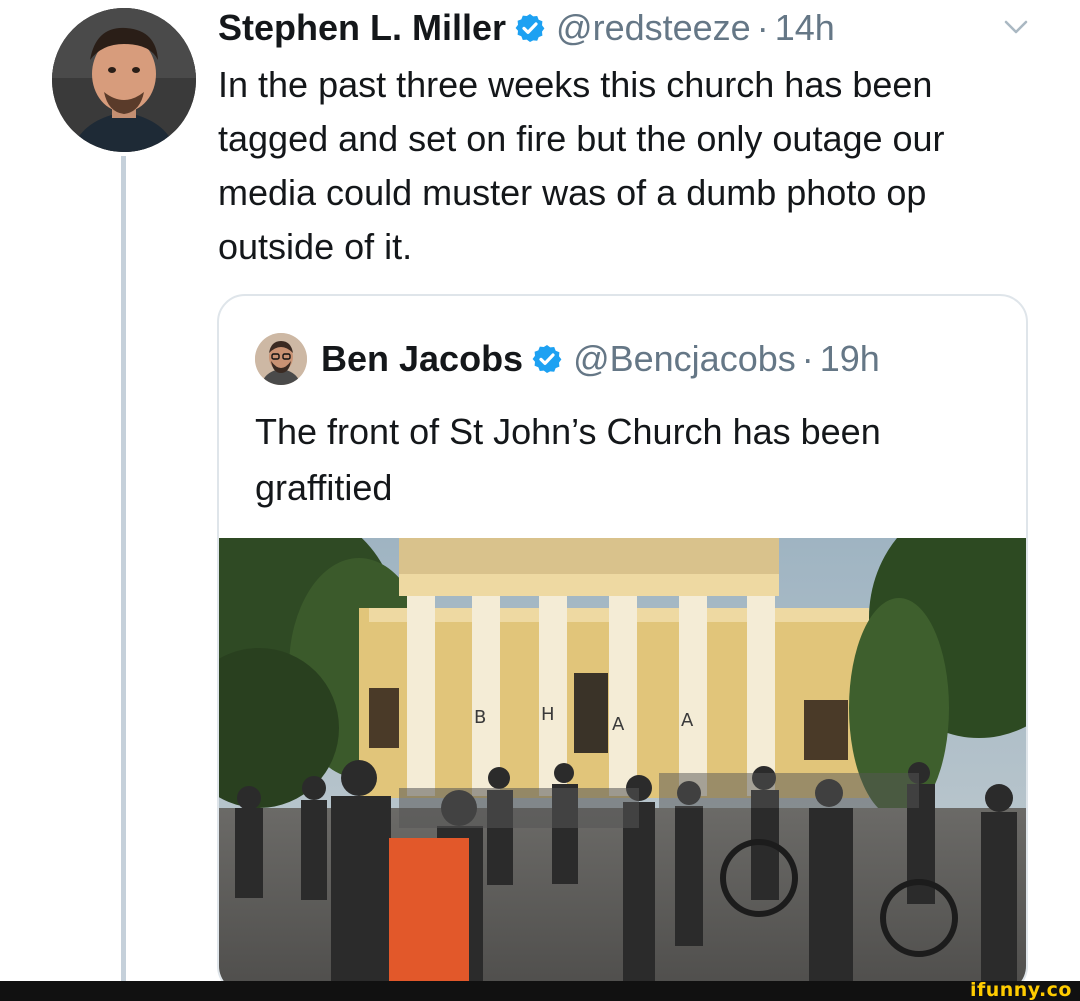 This screenshot has width=1080, height=1001. I want to click on tweet-header: Stephen L. Miller @redsteeze · 14h, so click(526, 28).